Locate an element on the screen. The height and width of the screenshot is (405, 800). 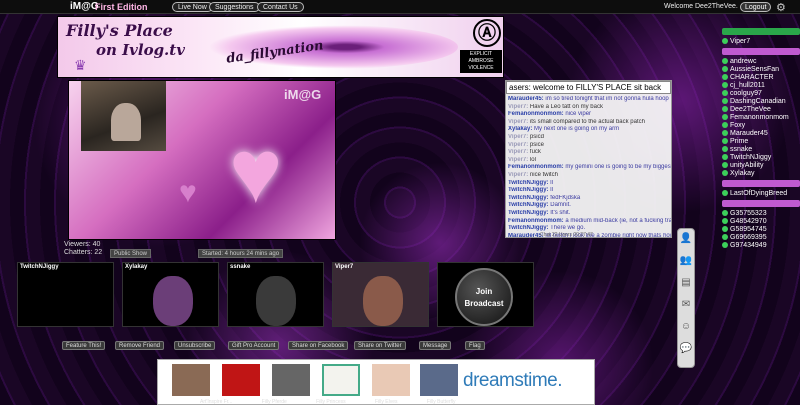
smiley-icon: ☺ is located at coordinates (686, 330).